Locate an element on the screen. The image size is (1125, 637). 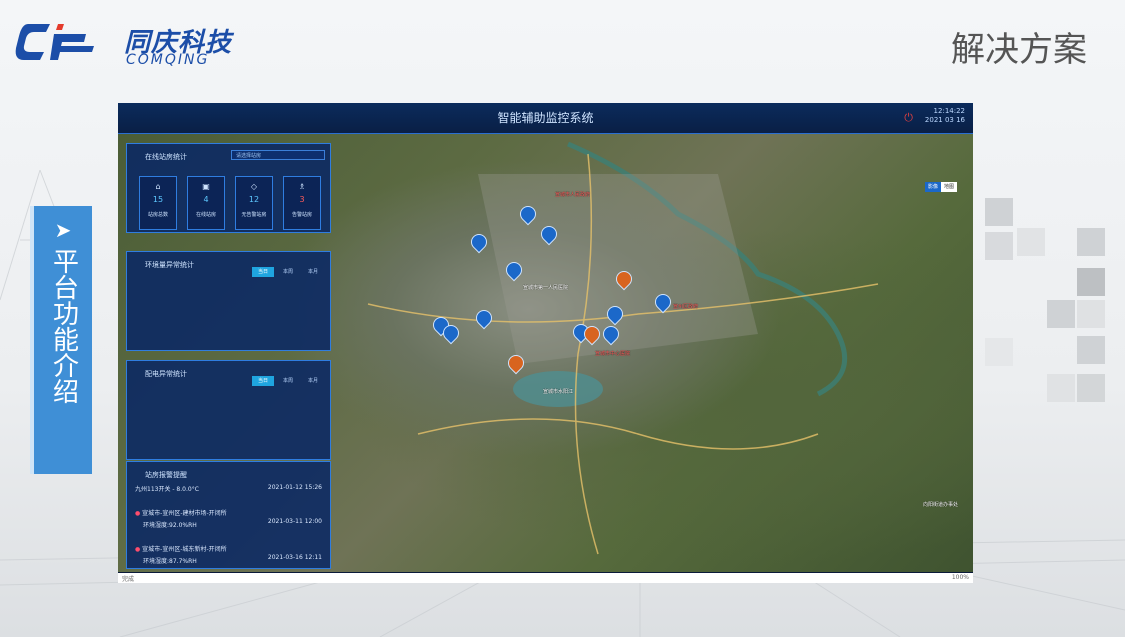
alarm-item: 九州113开关 - 8.0.0°C 2021-01-12 15:26 is located at coordinates (228, 488).